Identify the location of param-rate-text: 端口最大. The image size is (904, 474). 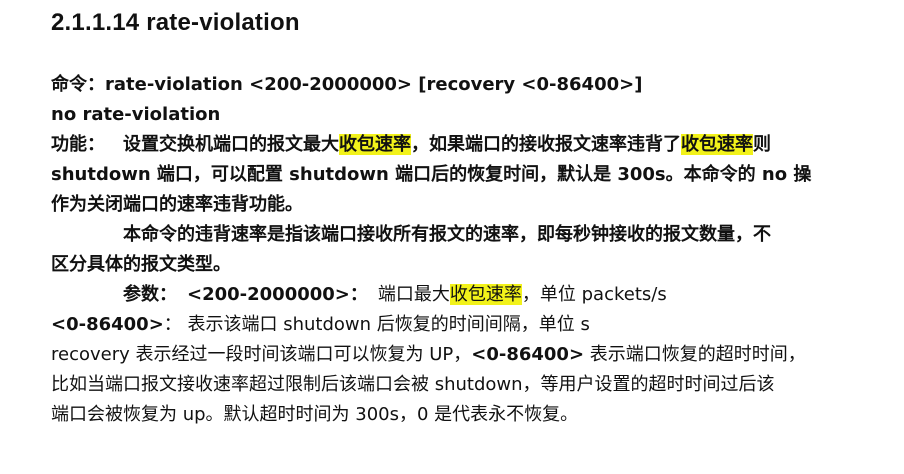
(413, 294).